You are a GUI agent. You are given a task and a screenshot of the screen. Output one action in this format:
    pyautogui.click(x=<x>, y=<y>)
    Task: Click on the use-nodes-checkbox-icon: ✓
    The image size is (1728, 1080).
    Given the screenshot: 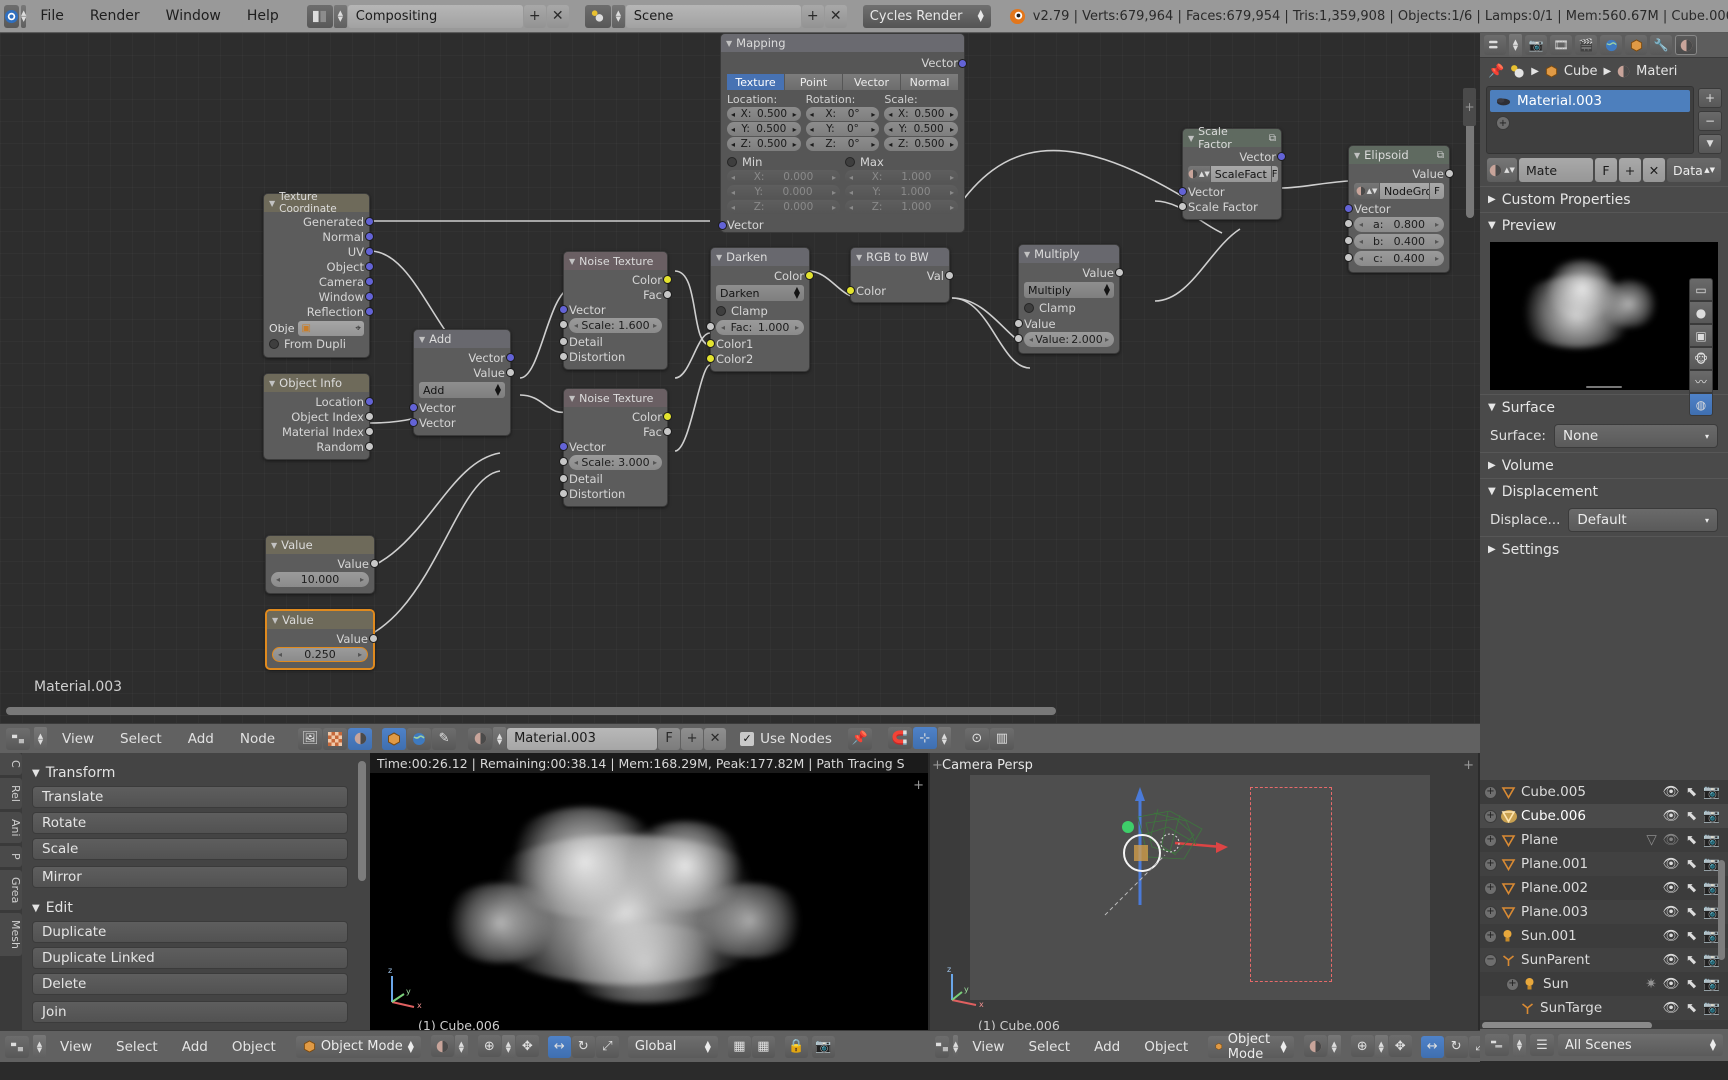 What is the action you would take?
    pyautogui.click(x=747, y=738)
    